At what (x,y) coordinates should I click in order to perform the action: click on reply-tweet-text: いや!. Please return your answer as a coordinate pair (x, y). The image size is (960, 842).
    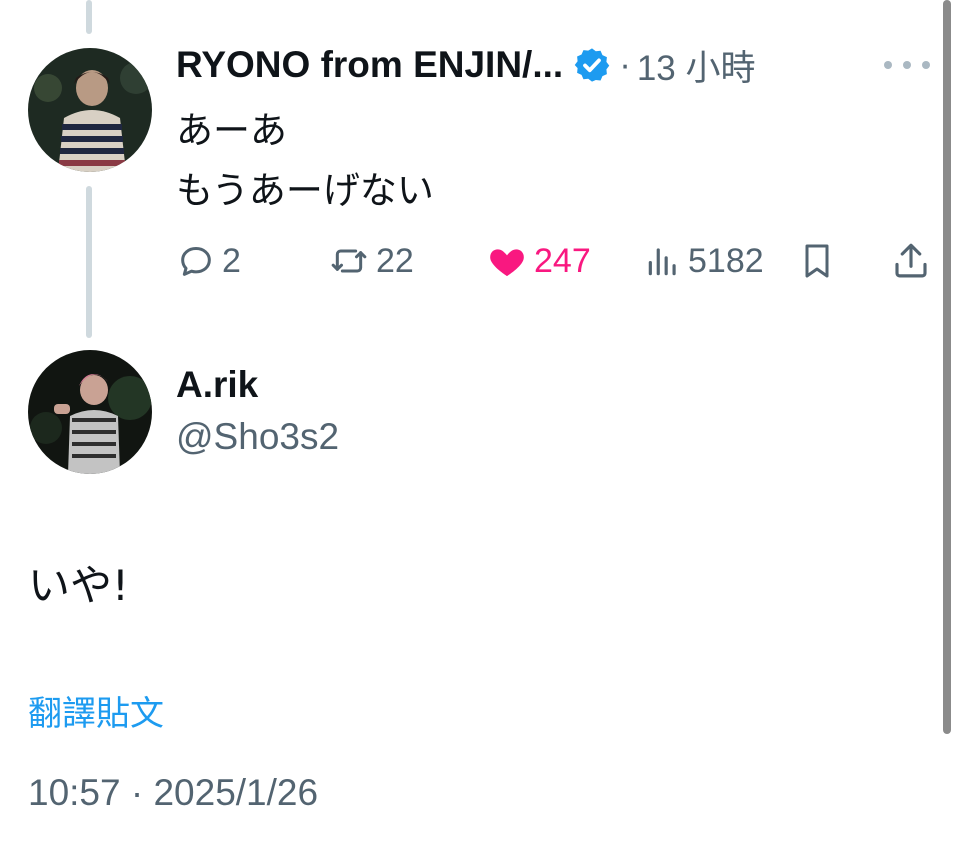
    Looking at the image, I should click on (78, 585).